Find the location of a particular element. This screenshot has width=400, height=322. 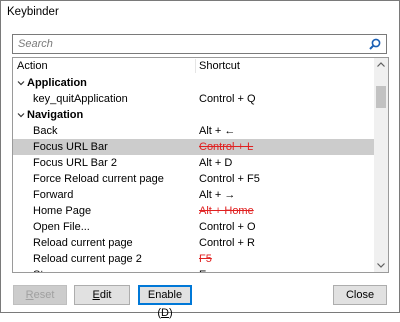

shortcut-value: Control + F5 is located at coordinates (229, 179).